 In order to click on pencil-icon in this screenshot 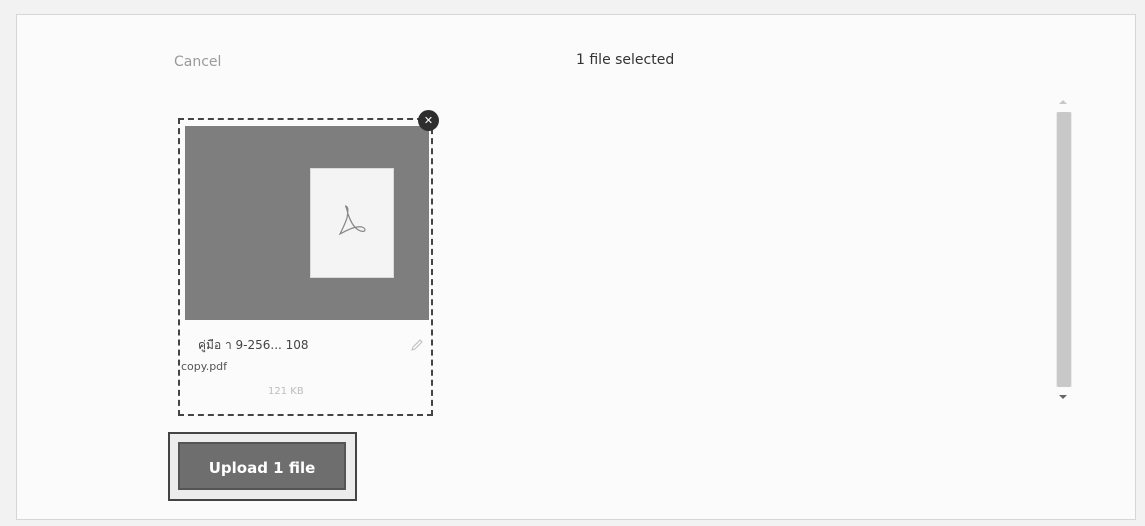, I will do `click(417, 345)`.